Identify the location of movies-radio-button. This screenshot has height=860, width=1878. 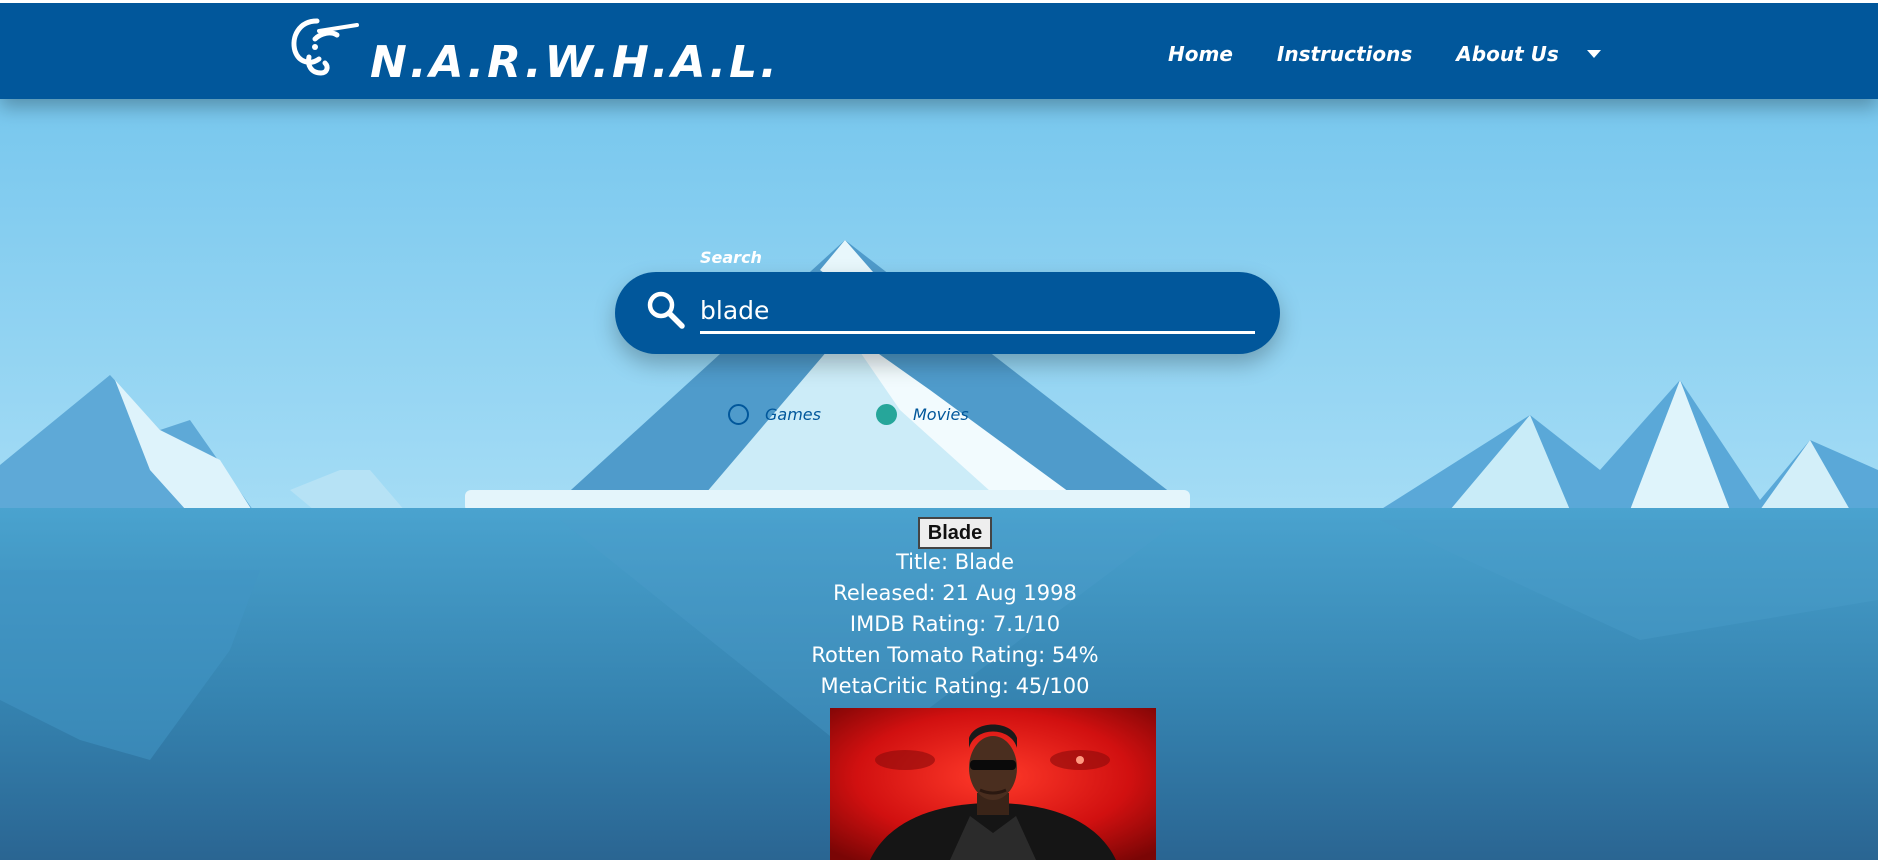
(886, 414).